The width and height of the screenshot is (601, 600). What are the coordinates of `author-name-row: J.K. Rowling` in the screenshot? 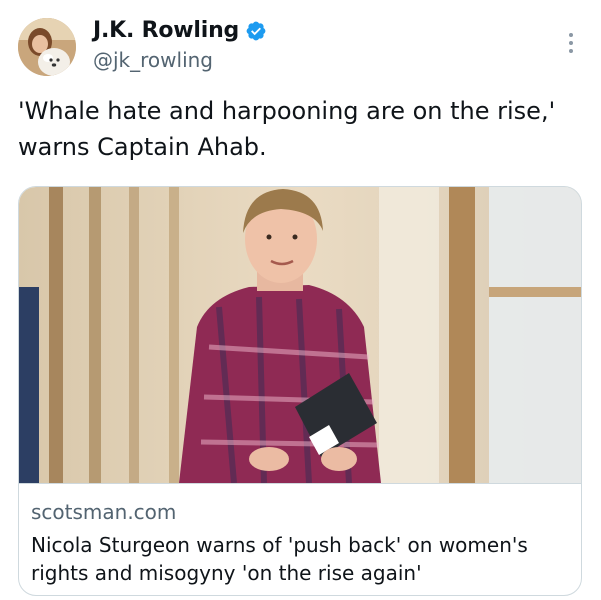 It's located at (180, 30).